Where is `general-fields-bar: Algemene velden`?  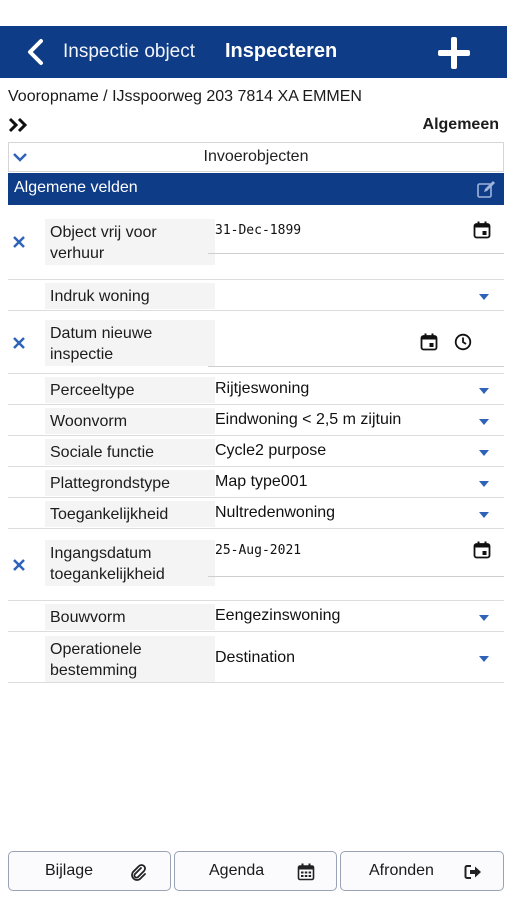 general-fields-bar: Algemene velden is located at coordinates (256, 189).